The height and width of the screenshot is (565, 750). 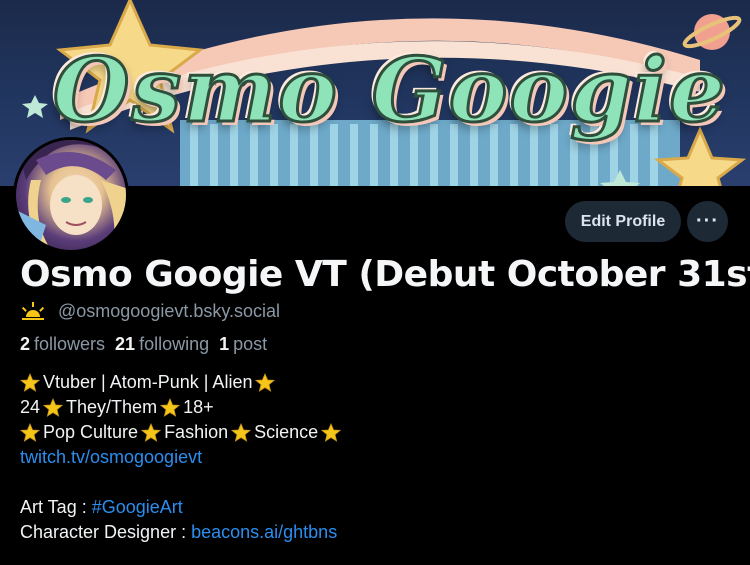 I want to click on posts-stat: 1 post, so click(x=243, y=344).